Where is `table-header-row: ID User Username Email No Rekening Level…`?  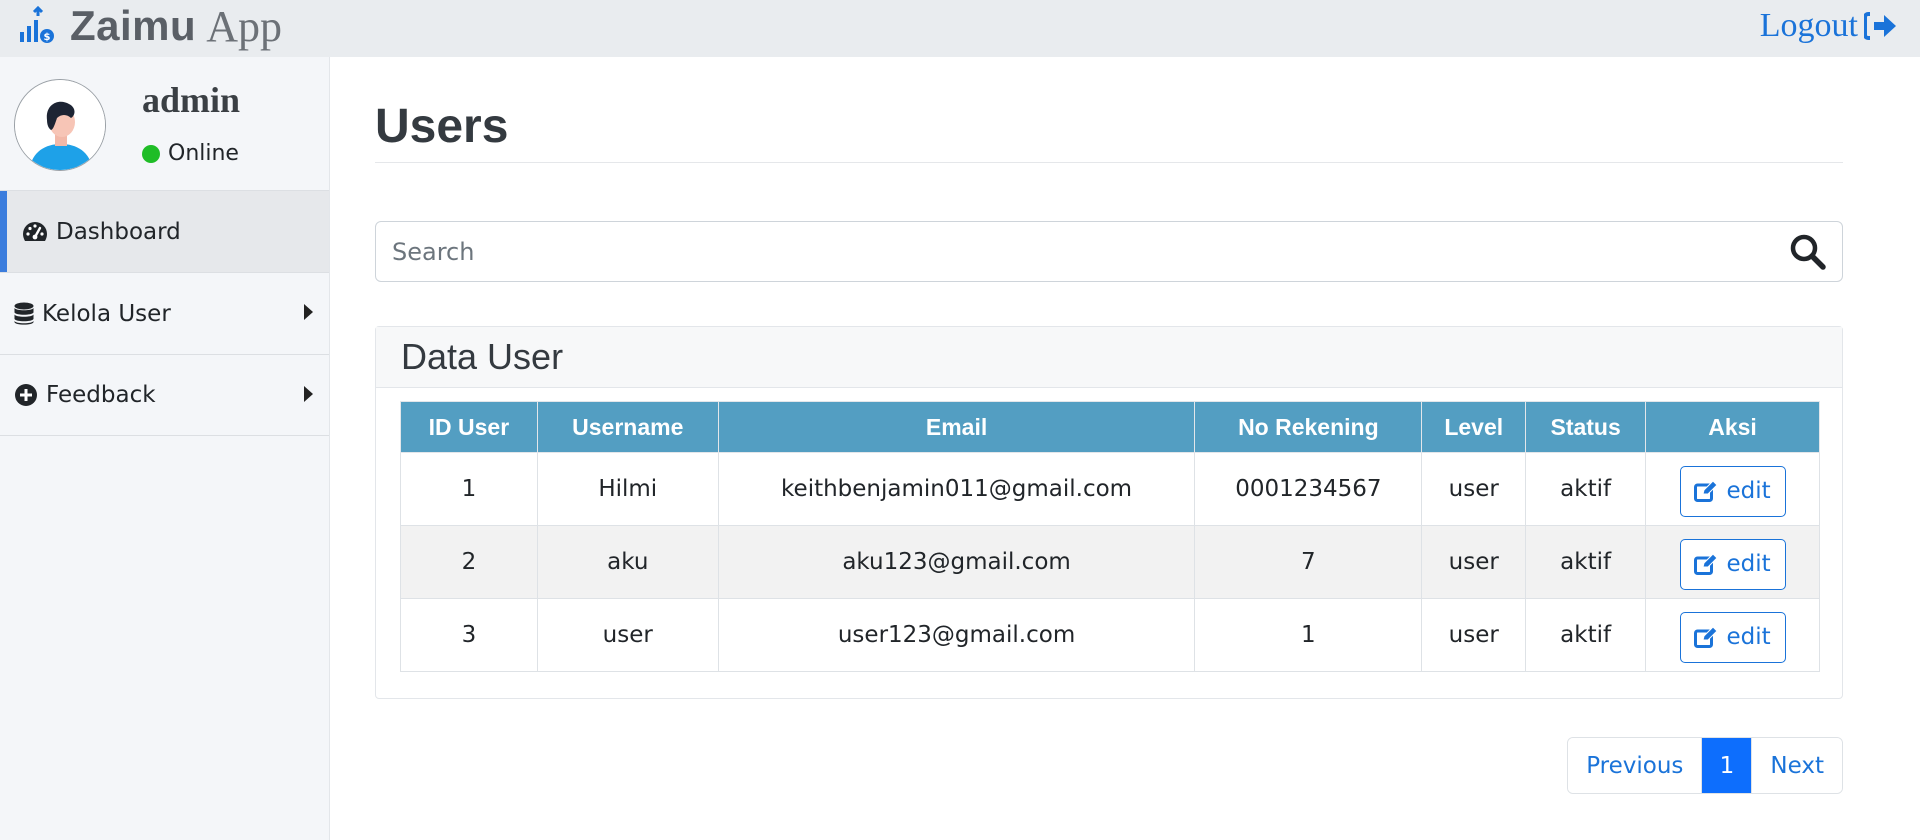 table-header-row: ID User Username Email No Rekening Level… is located at coordinates (1110, 427).